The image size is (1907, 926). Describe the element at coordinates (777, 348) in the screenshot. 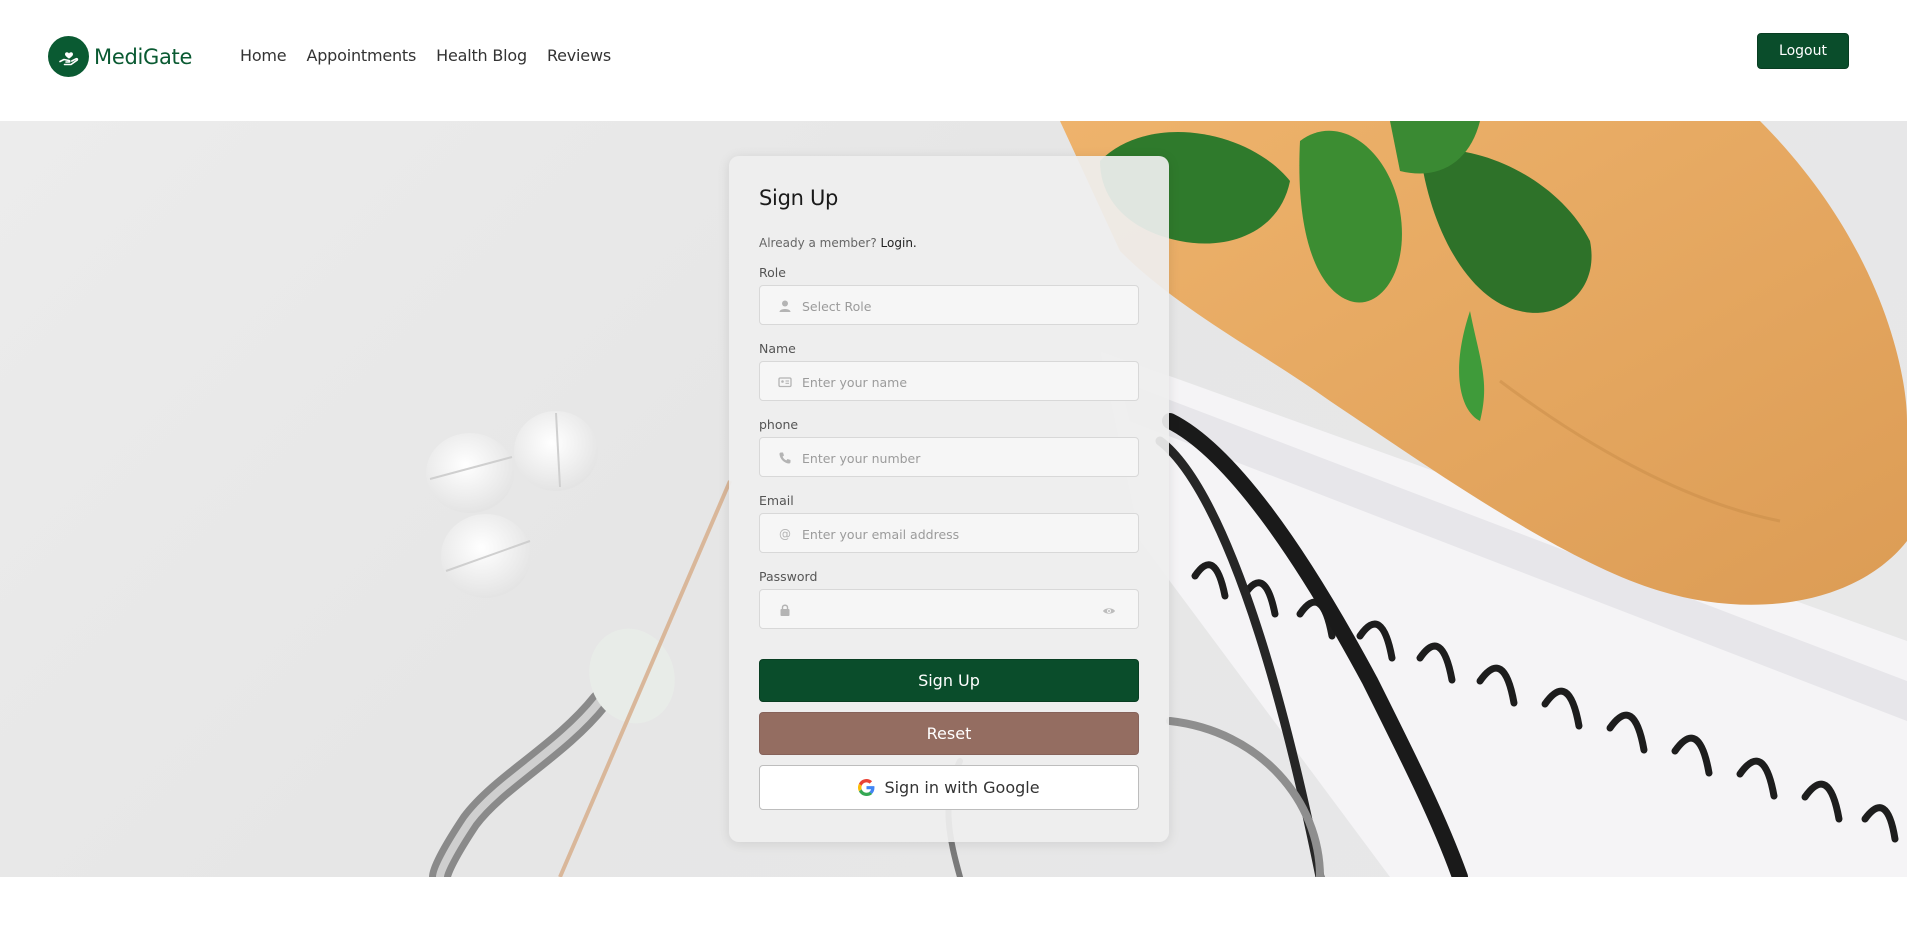

I see `name-label: Name` at that location.